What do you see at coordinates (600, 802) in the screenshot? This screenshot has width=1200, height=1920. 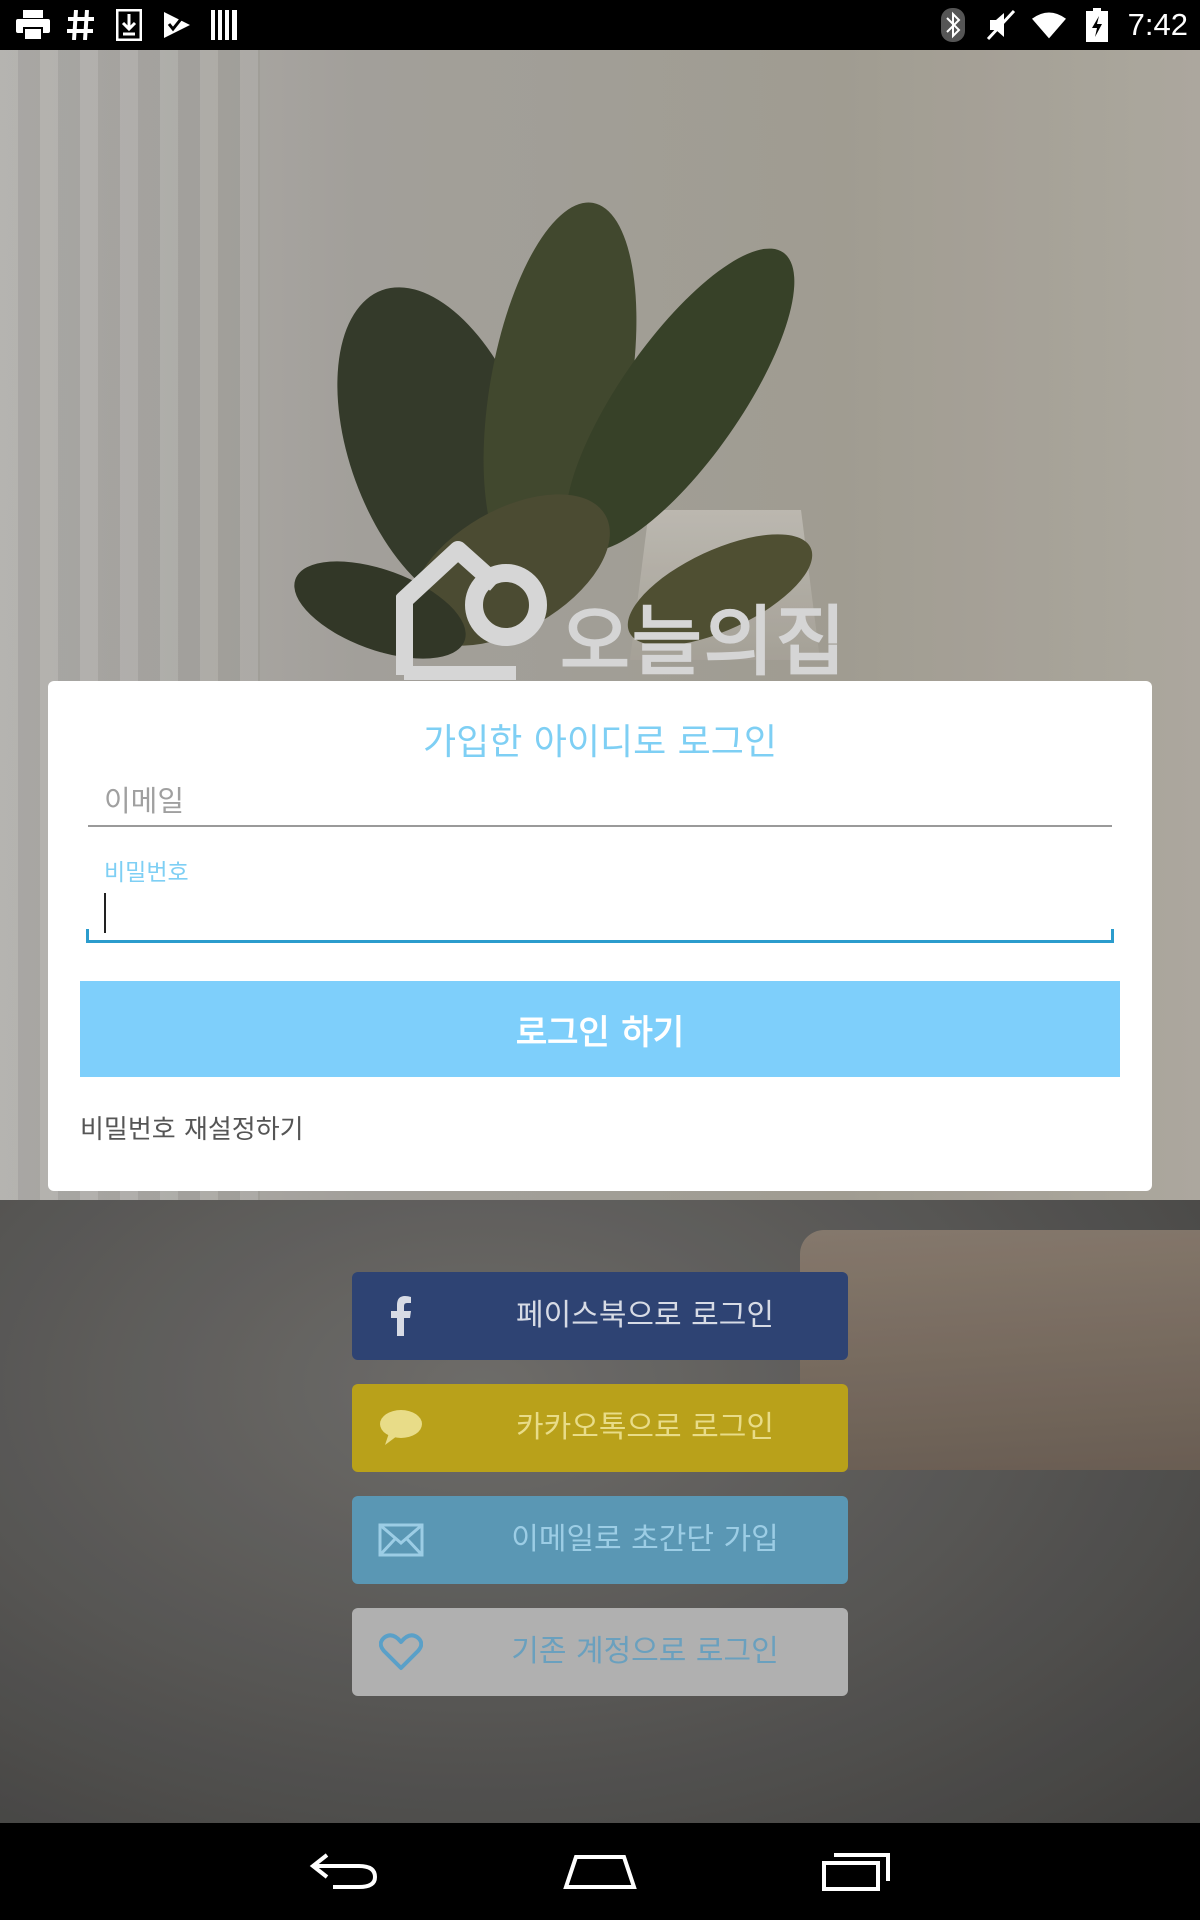 I see `email-field` at bounding box center [600, 802].